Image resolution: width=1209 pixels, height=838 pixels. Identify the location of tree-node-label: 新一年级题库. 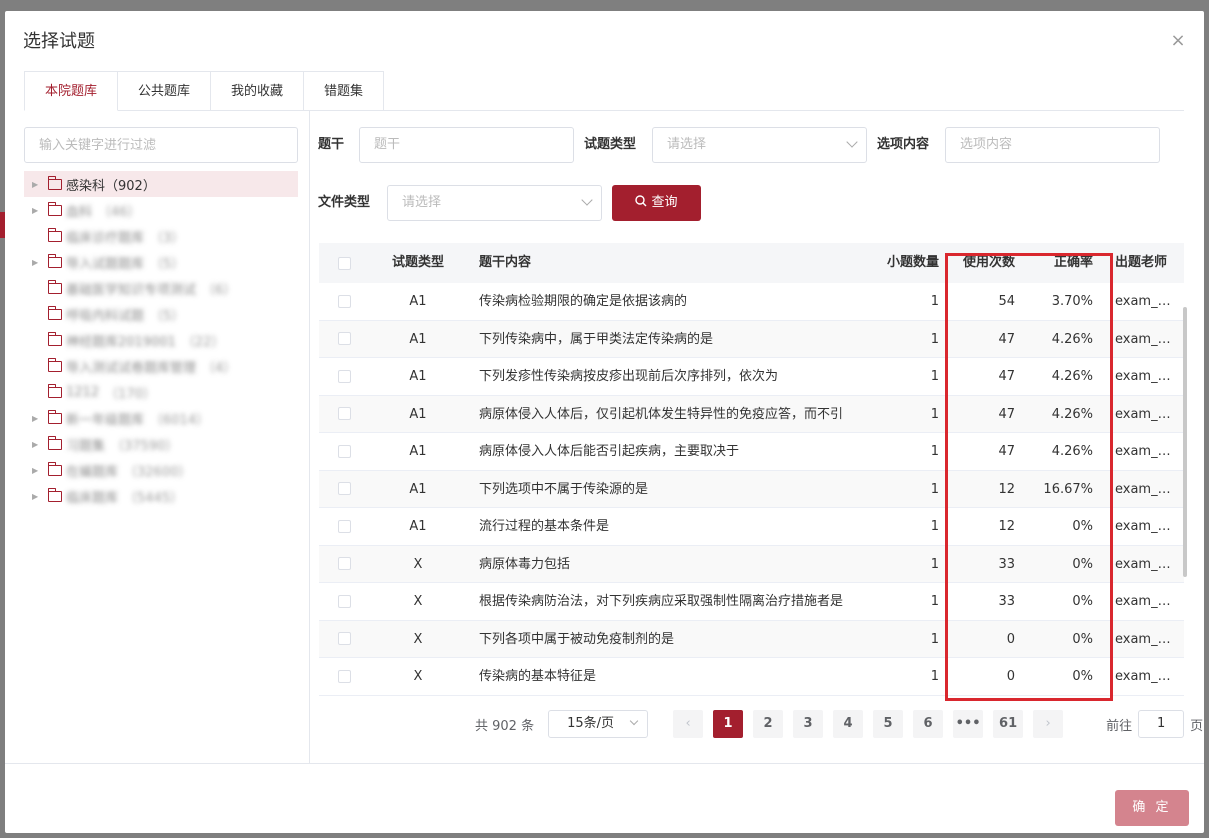
(105, 420).